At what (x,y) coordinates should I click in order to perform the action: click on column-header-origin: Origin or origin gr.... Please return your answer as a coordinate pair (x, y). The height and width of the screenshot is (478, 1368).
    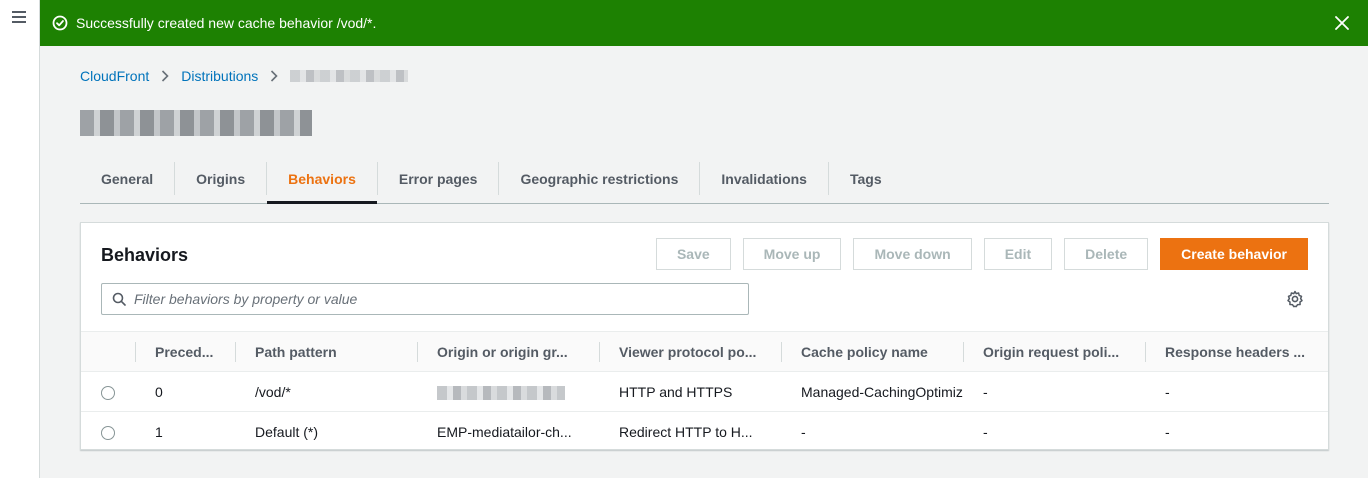
    Looking at the image, I should click on (508, 351).